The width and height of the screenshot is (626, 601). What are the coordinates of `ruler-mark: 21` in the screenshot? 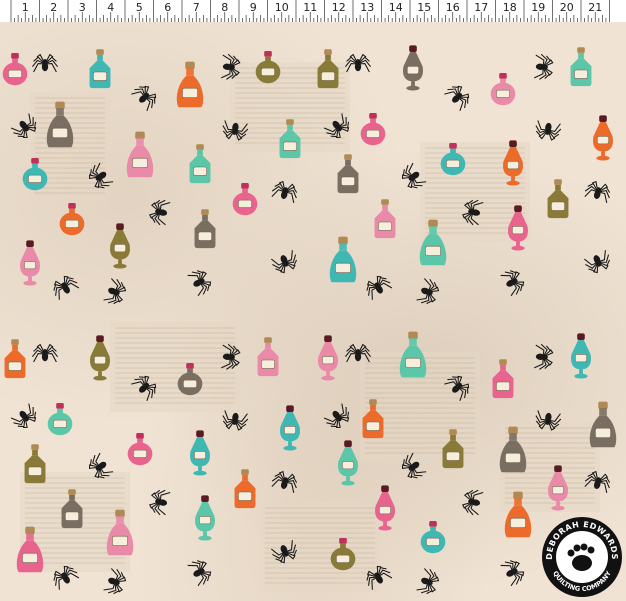 It's located at (595, 7).